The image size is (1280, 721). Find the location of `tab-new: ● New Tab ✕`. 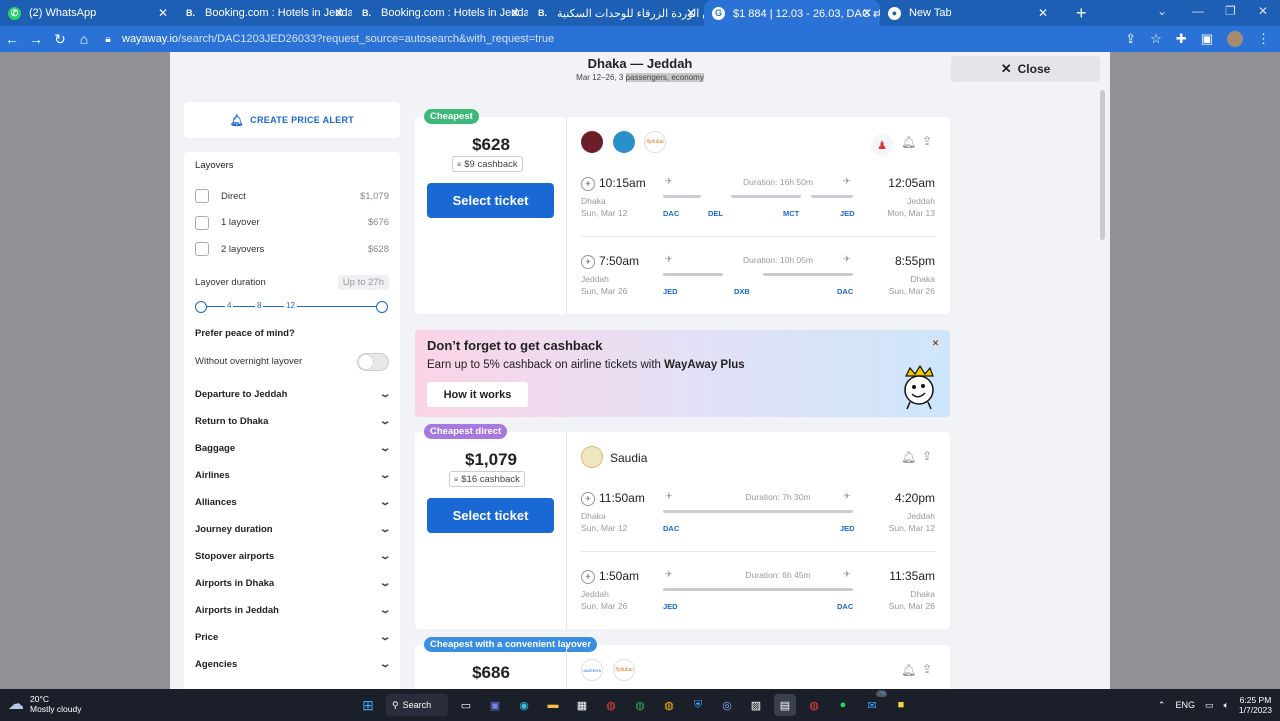

tab-new: ● New Tab ✕ is located at coordinates (968, 13).